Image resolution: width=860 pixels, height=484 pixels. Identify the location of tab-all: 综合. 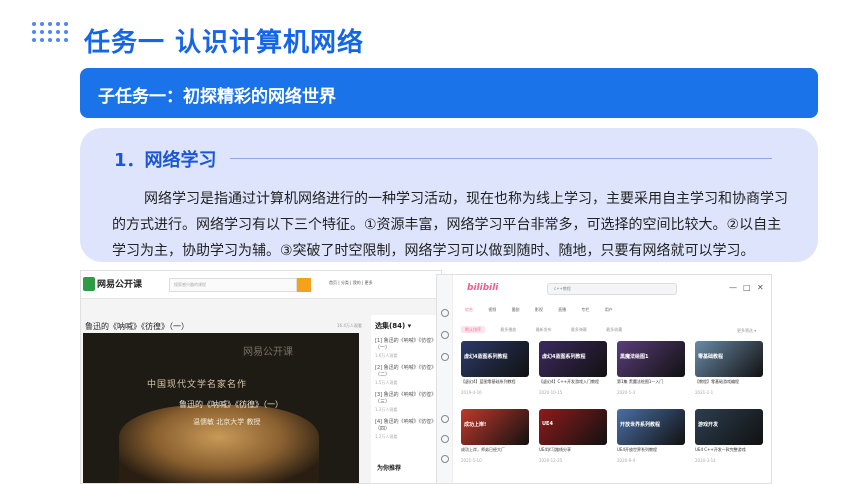
(469, 309).